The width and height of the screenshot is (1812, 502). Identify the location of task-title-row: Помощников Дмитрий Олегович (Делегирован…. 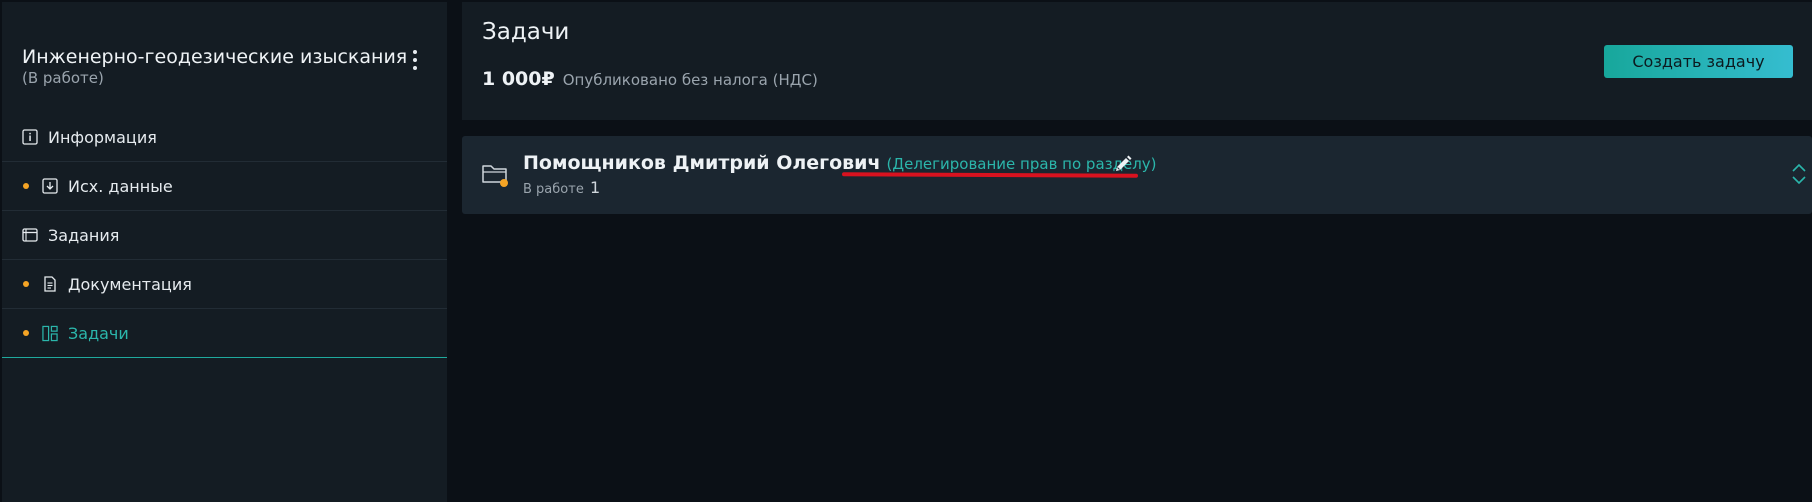
(840, 163).